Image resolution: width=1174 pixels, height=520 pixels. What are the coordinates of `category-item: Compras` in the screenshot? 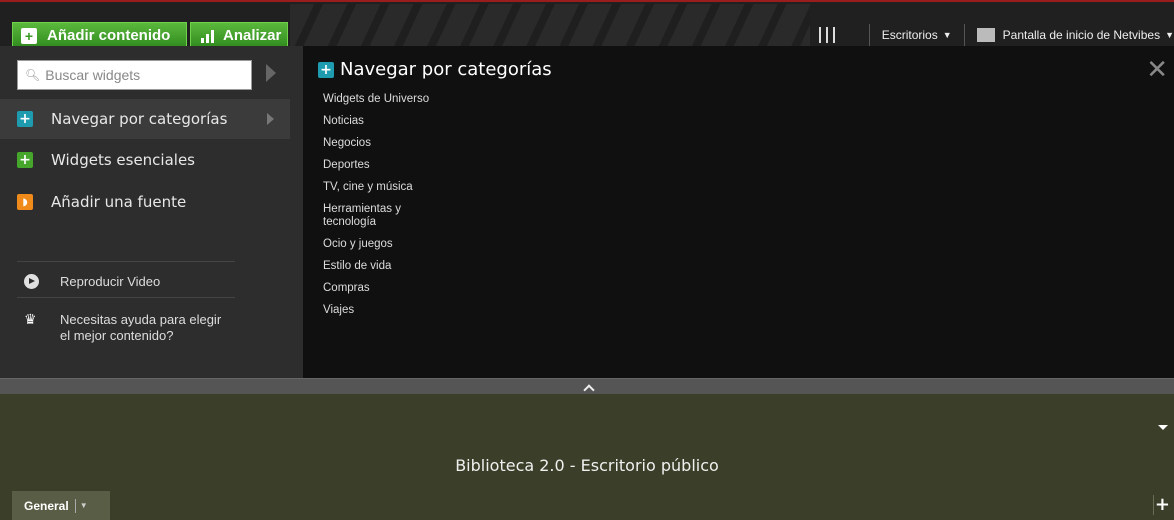 It's located at (378, 288).